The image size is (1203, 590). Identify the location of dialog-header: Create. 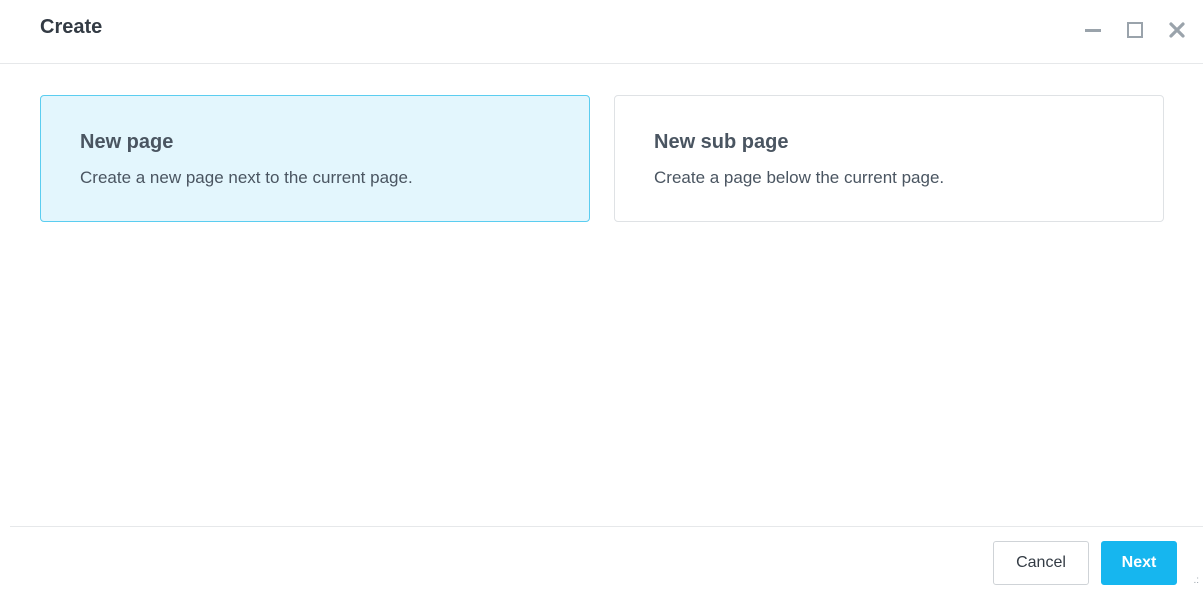
(601, 32).